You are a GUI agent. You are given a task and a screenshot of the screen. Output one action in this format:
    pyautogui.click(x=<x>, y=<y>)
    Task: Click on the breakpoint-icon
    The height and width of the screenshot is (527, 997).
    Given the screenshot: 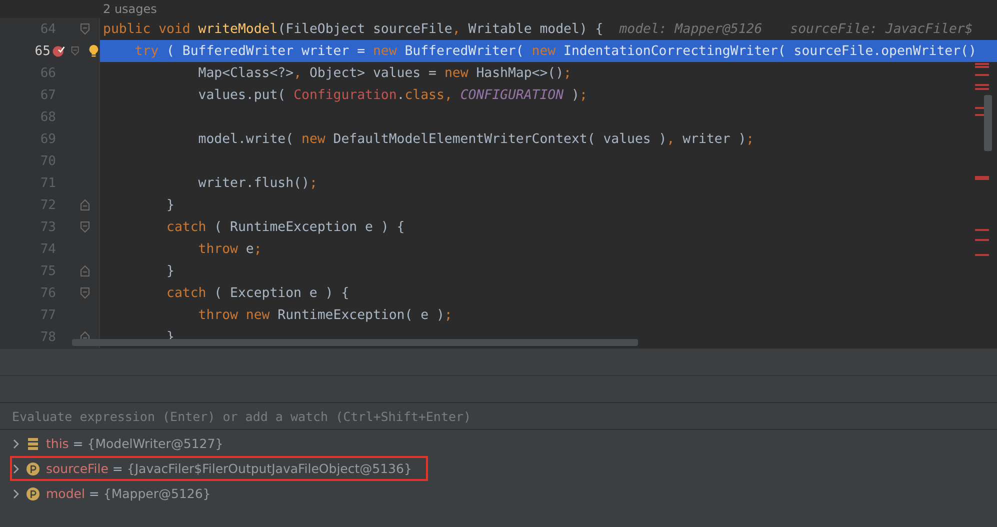 What is the action you would take?
    pyautogui.click(x=59, y=51)
    